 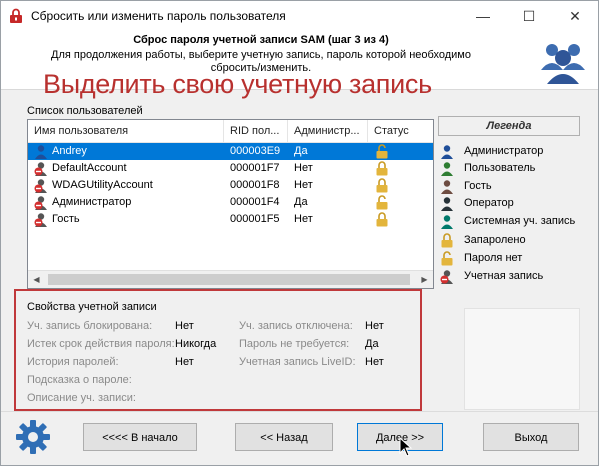 I want to click on minimize-button: —, so click(x=483, y=16).